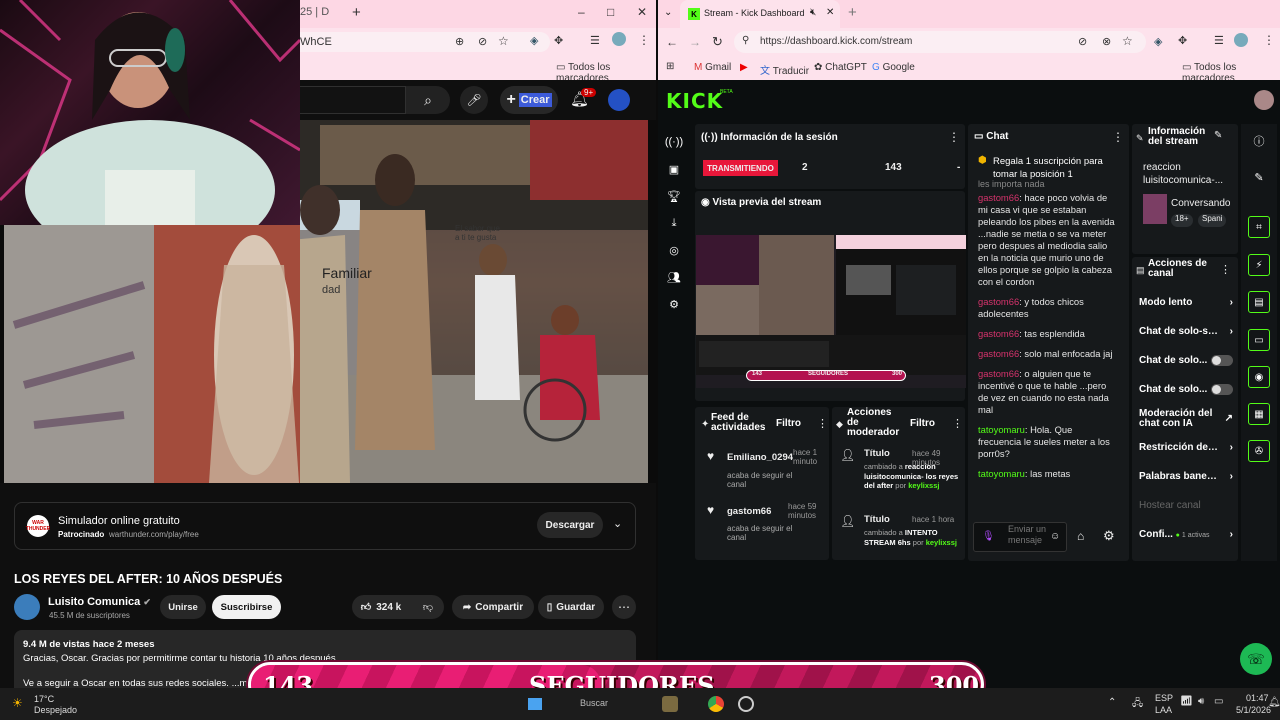 This screenshot has width=1280, height=720. Describe the element at coordinates (749, 511) in the screenshot. I see `feed-user-2: gastom66` at that location.